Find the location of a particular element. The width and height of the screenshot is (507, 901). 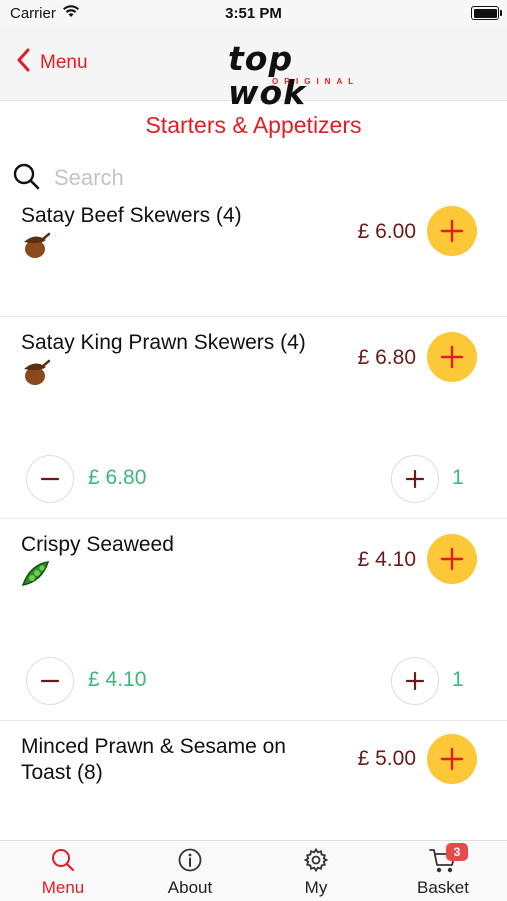

item-name: Minced Prawn & Sesame on Toast (8) is located at coordinates (153, 759).